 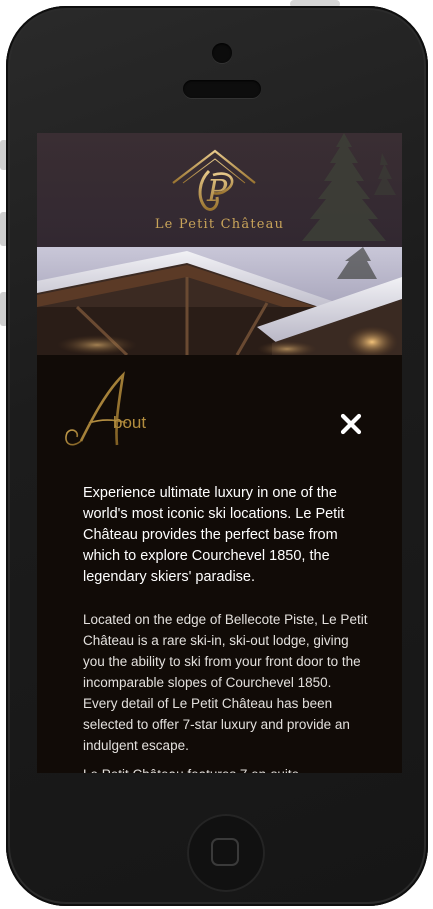 I want to click on logo-letter: P, so click(x=217, y=191).